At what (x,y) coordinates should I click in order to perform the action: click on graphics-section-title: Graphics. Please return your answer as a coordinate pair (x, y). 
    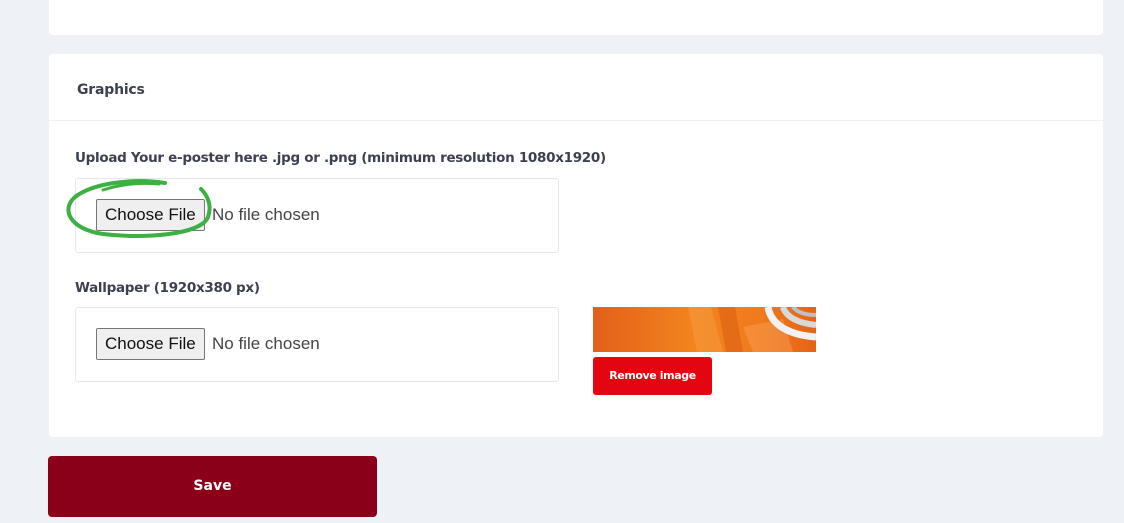
    Looking at the image, I should click on (111, 90).